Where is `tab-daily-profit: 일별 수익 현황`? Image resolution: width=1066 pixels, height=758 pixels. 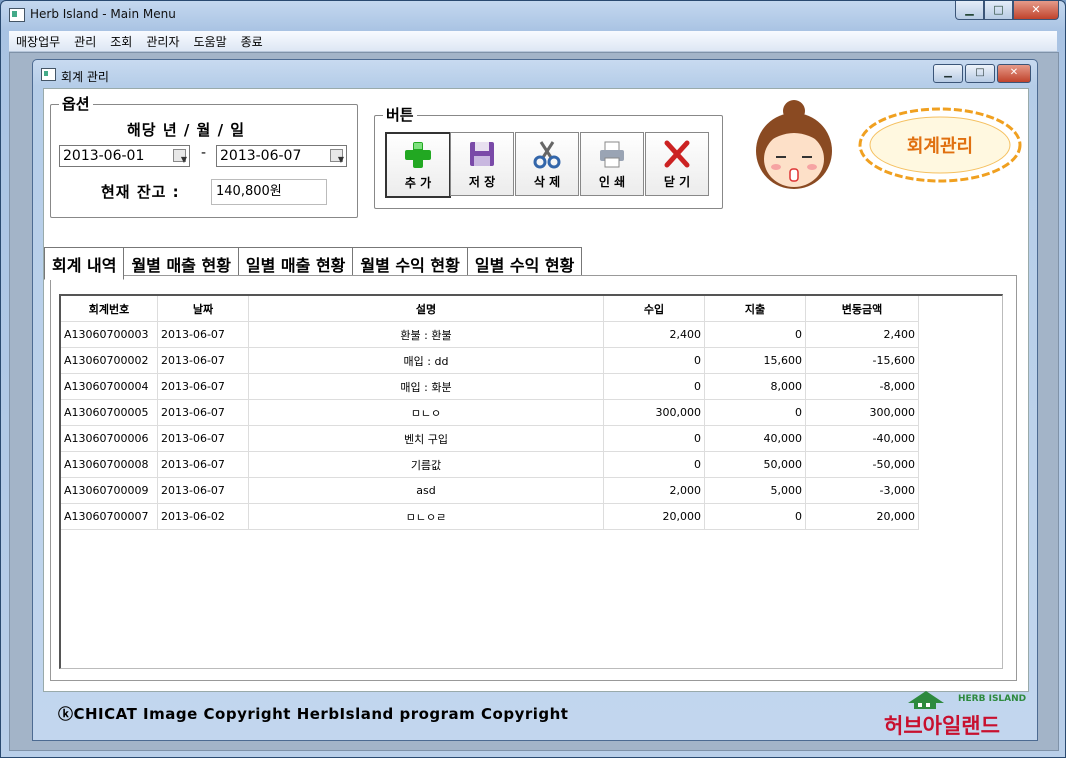
tab-daily-profit: 일별 수익 현황 is located at coordinates (524, 262).